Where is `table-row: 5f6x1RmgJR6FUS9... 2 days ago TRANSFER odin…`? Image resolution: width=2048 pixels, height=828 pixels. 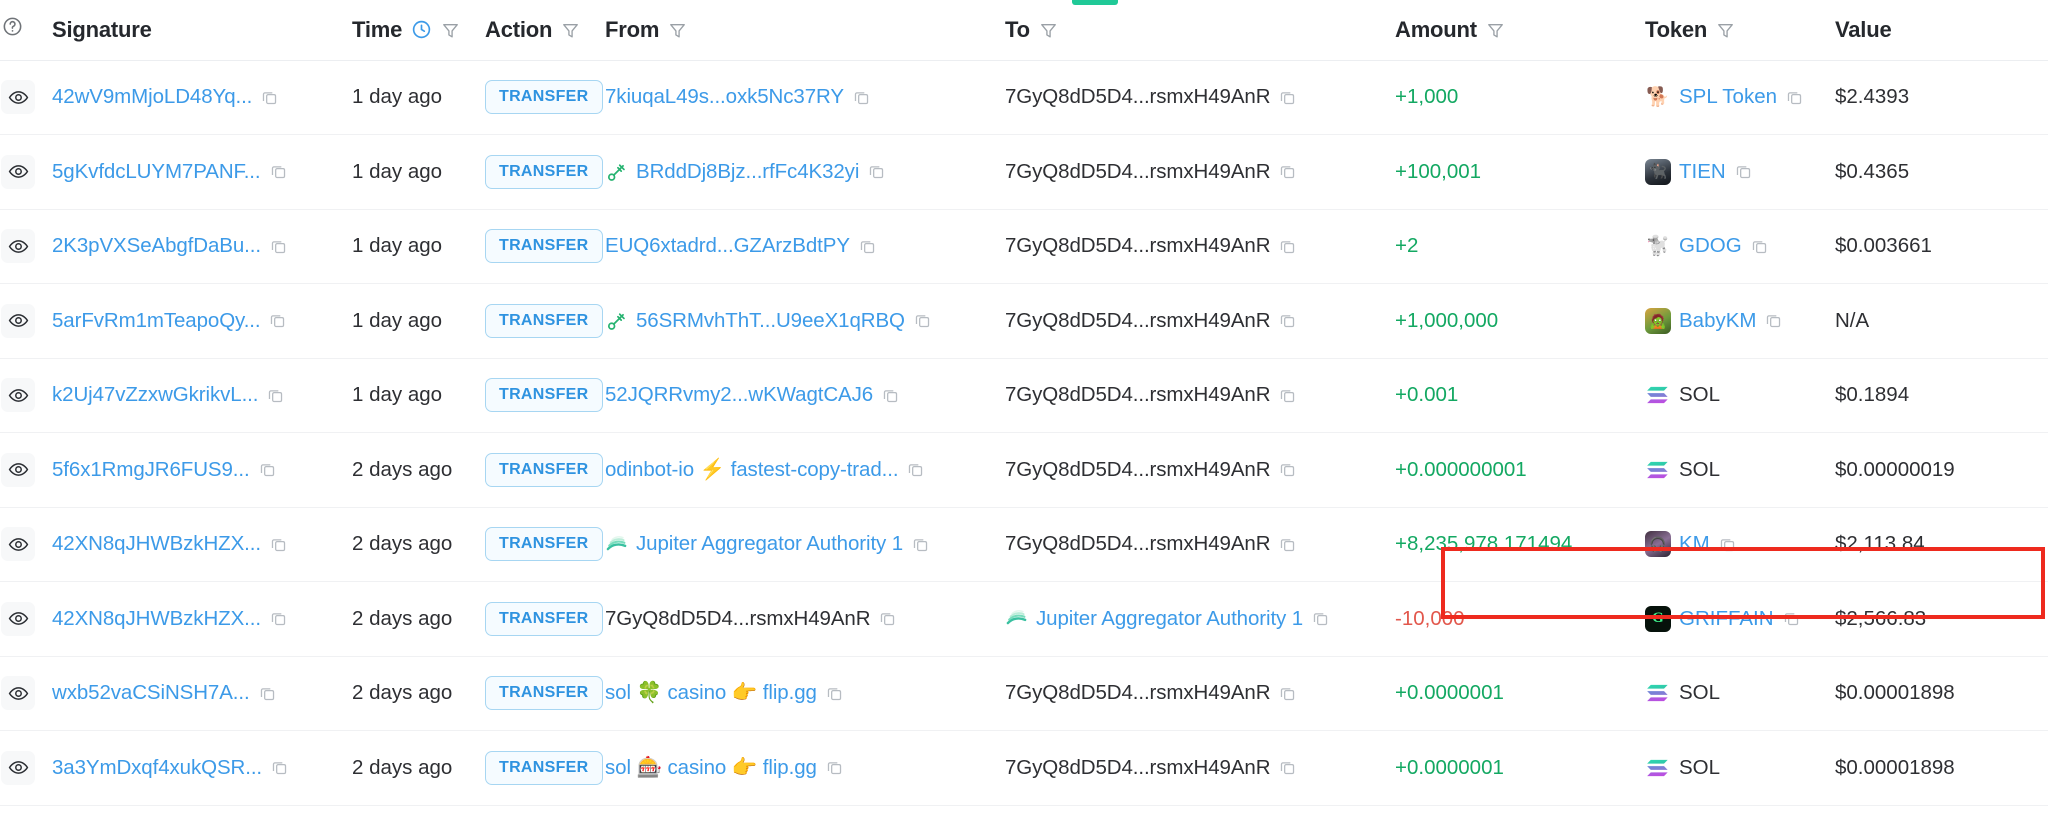
table-row: 5f6x1RmgJR6FUS9... 2 days ago TRANSFER odin… is located at coordinates (1024, 470).